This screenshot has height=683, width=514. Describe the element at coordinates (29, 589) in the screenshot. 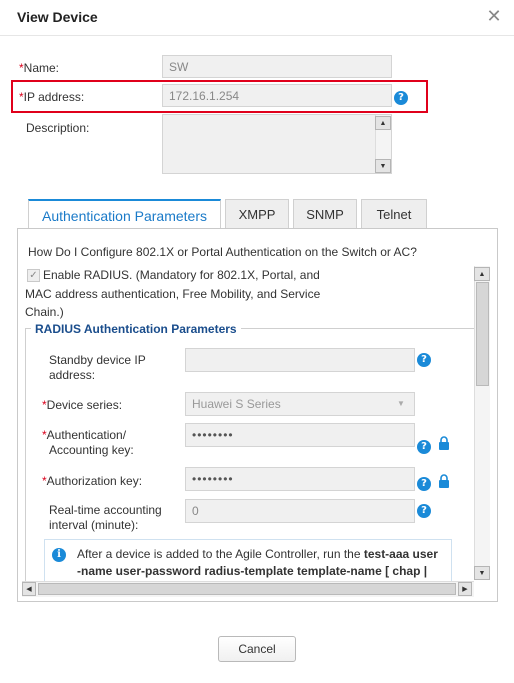

I see `scroll-left-icon: ◀` at that location.